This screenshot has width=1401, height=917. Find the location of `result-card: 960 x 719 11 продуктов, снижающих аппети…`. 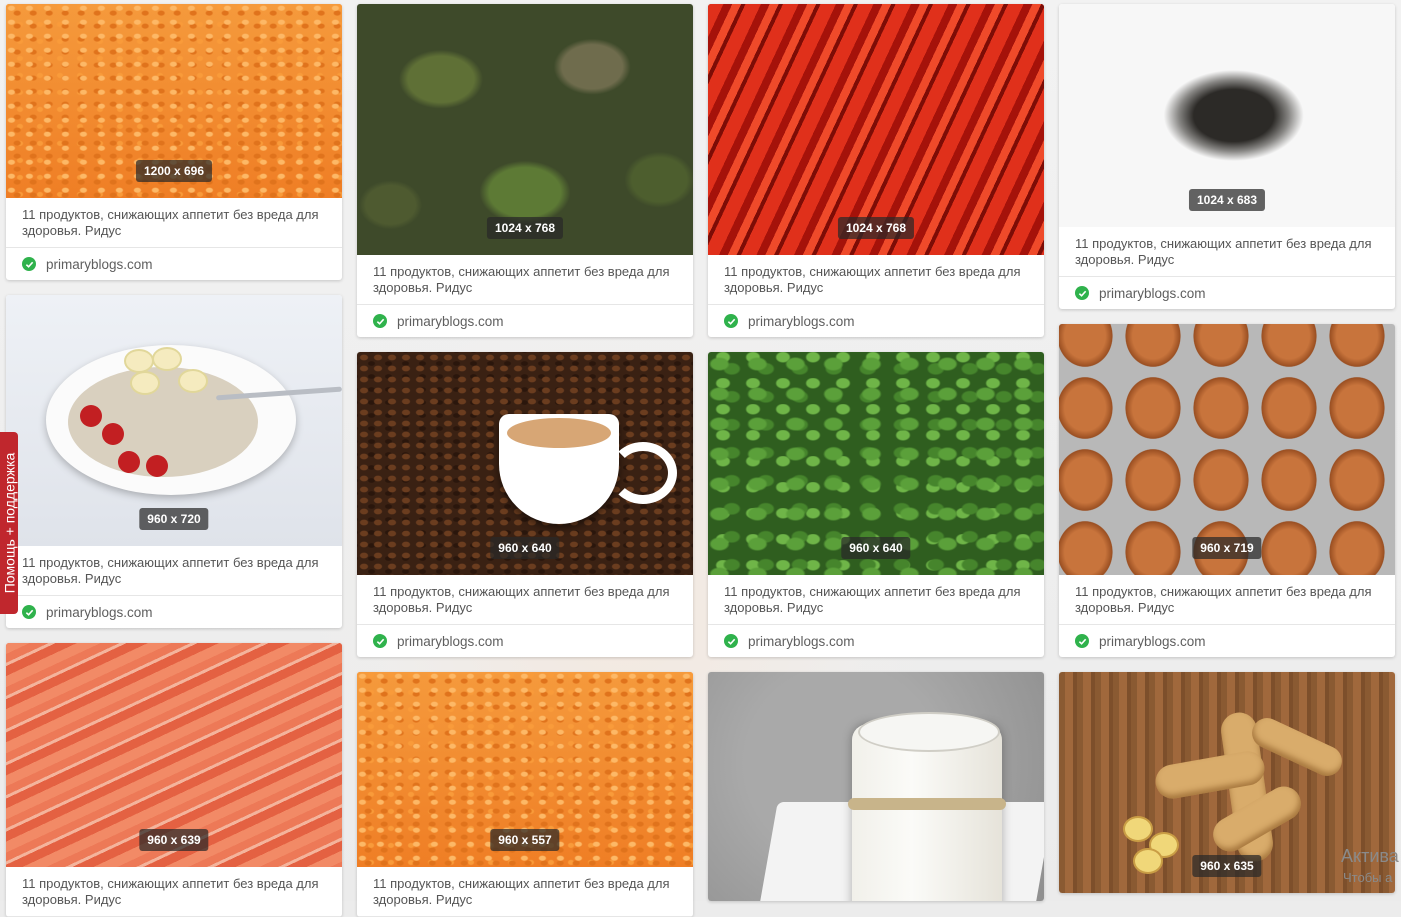

result-card: 960 x 719 11 продуктов, снижающих аппети… is located at coordinates (1227, 490).